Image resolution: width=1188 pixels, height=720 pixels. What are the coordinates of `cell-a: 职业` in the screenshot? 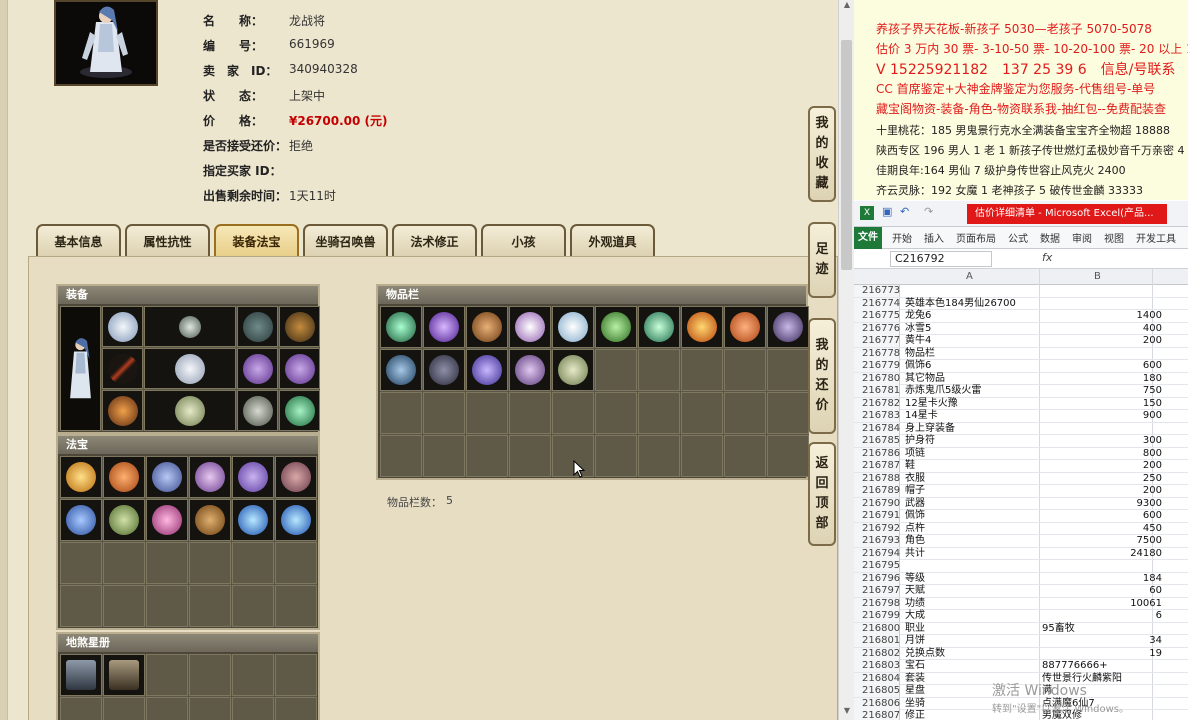 It's located at (915, 629).